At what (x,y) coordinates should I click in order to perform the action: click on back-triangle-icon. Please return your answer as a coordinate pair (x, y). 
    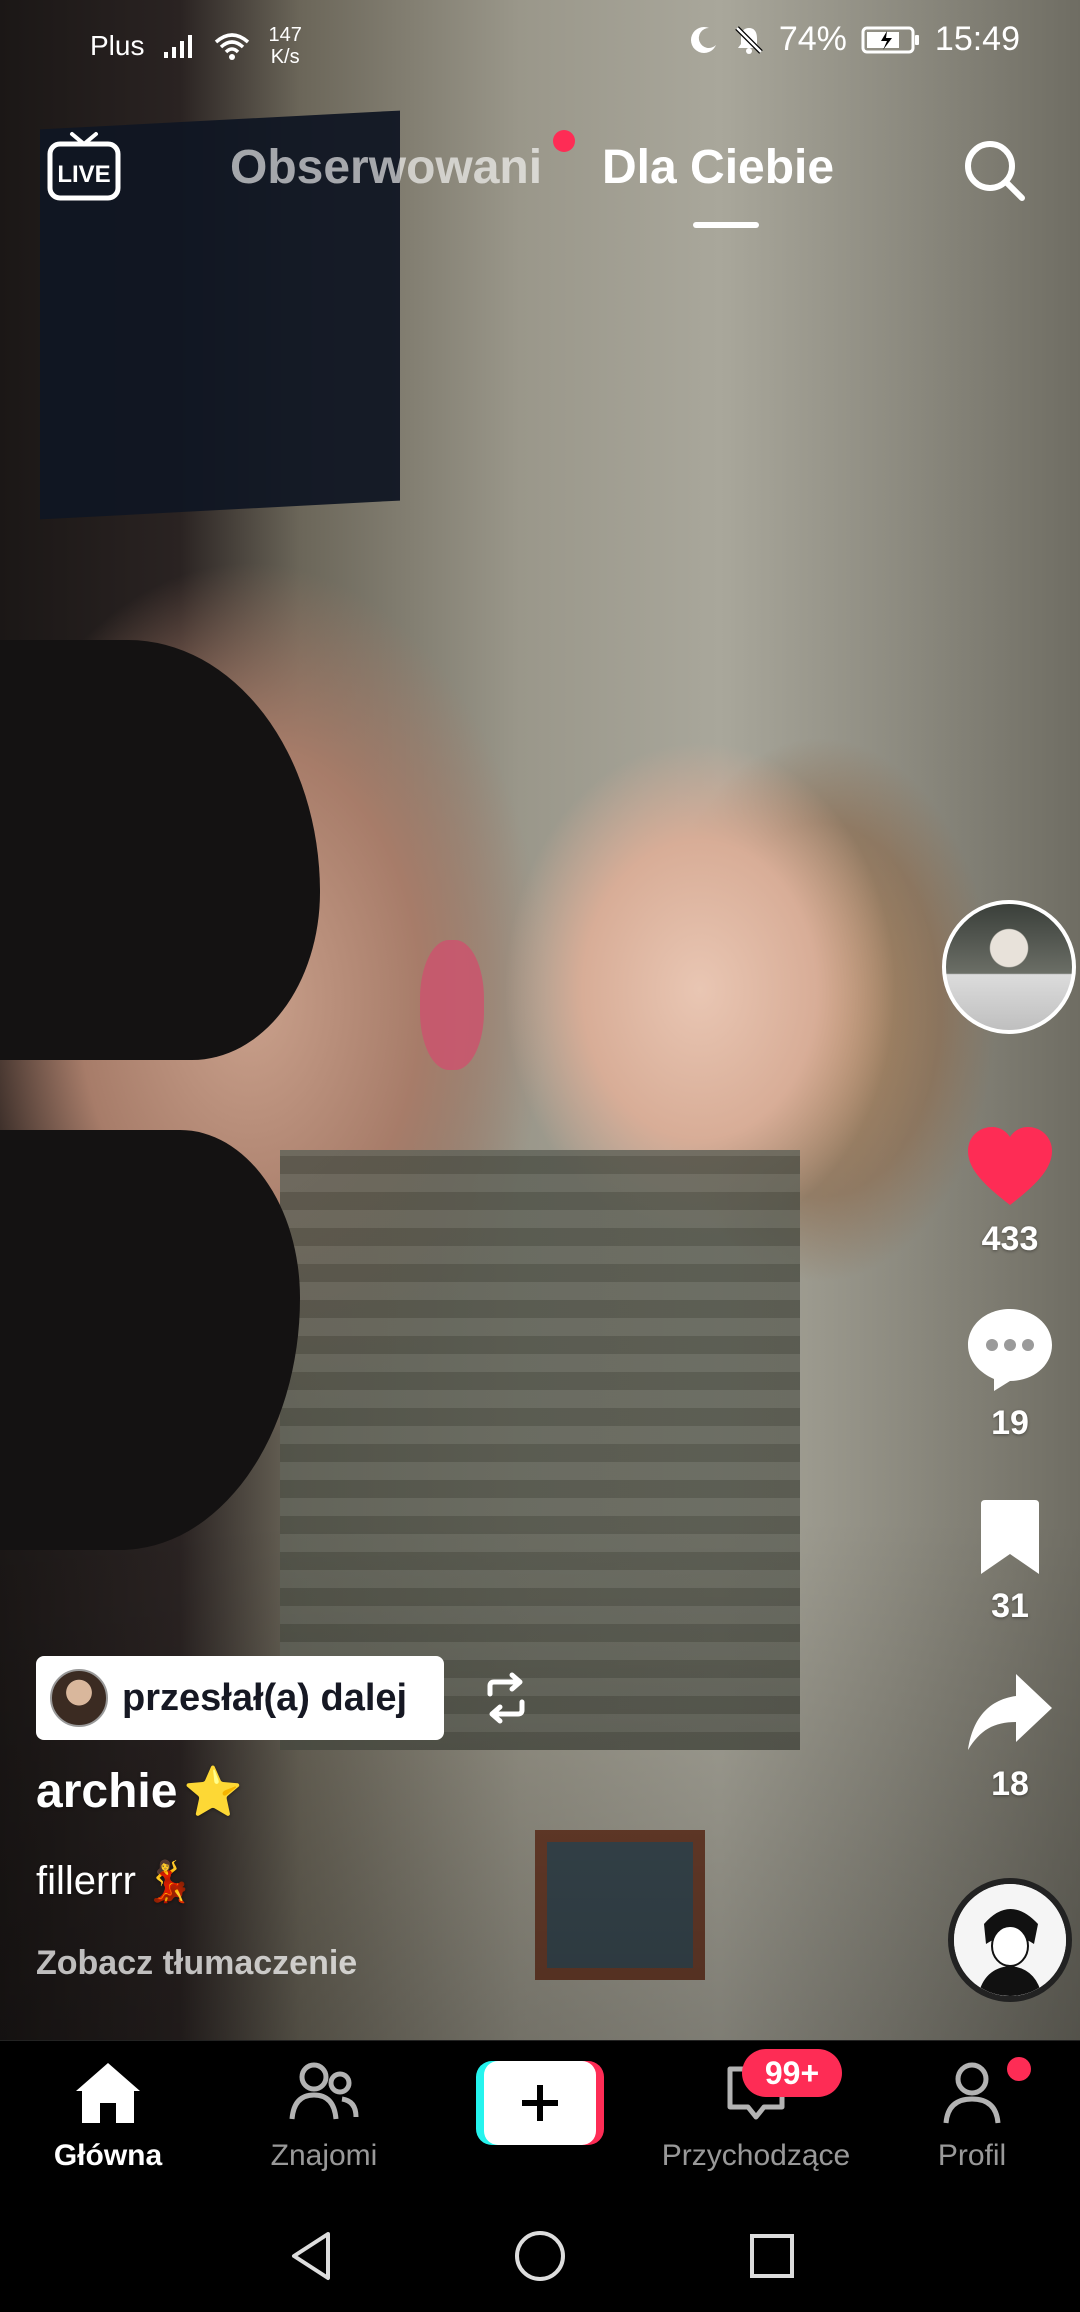
    Looking at the image, I should click on (312, 2256).